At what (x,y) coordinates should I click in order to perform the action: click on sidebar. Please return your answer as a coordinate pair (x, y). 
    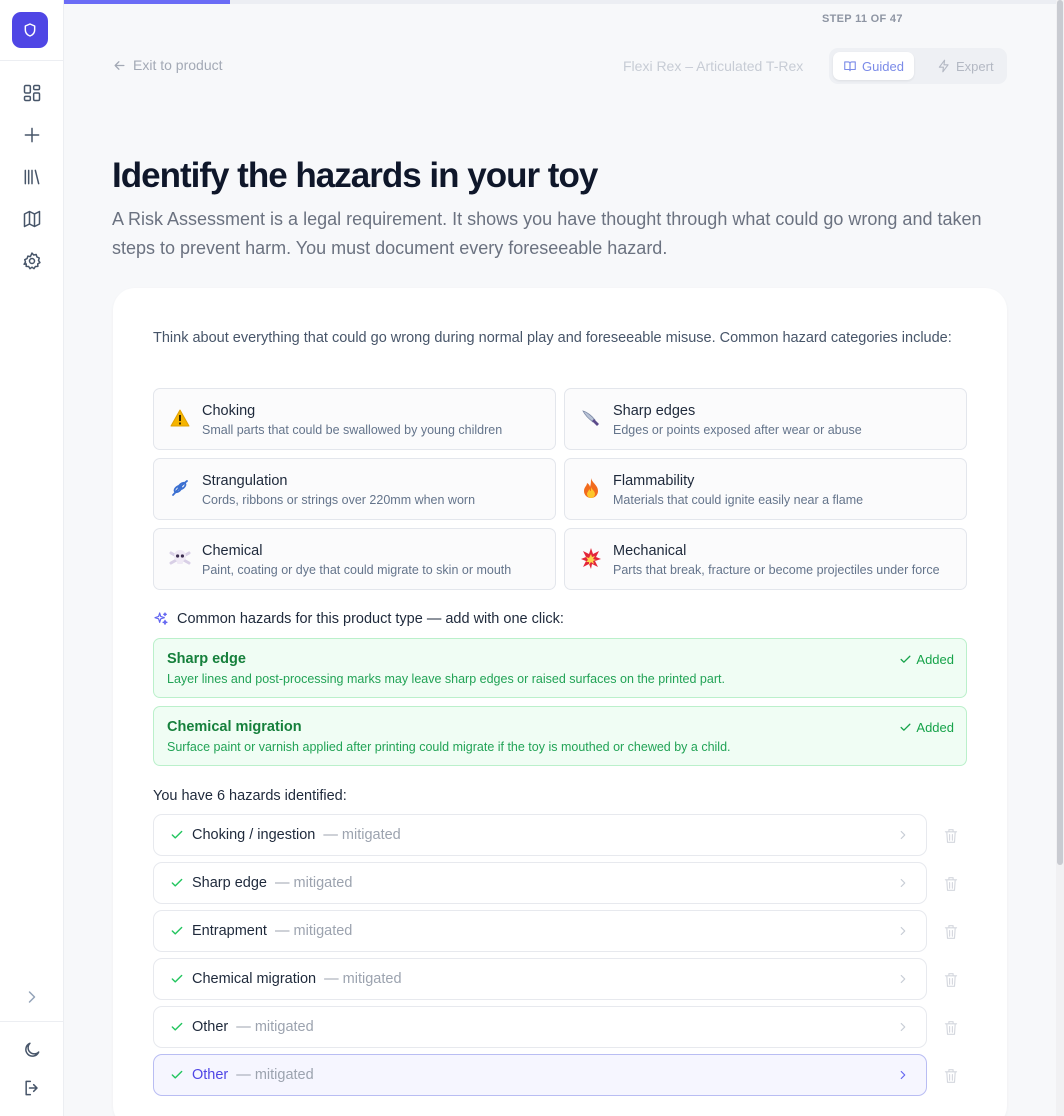
    Looking at the image, I should click on (32, 558).